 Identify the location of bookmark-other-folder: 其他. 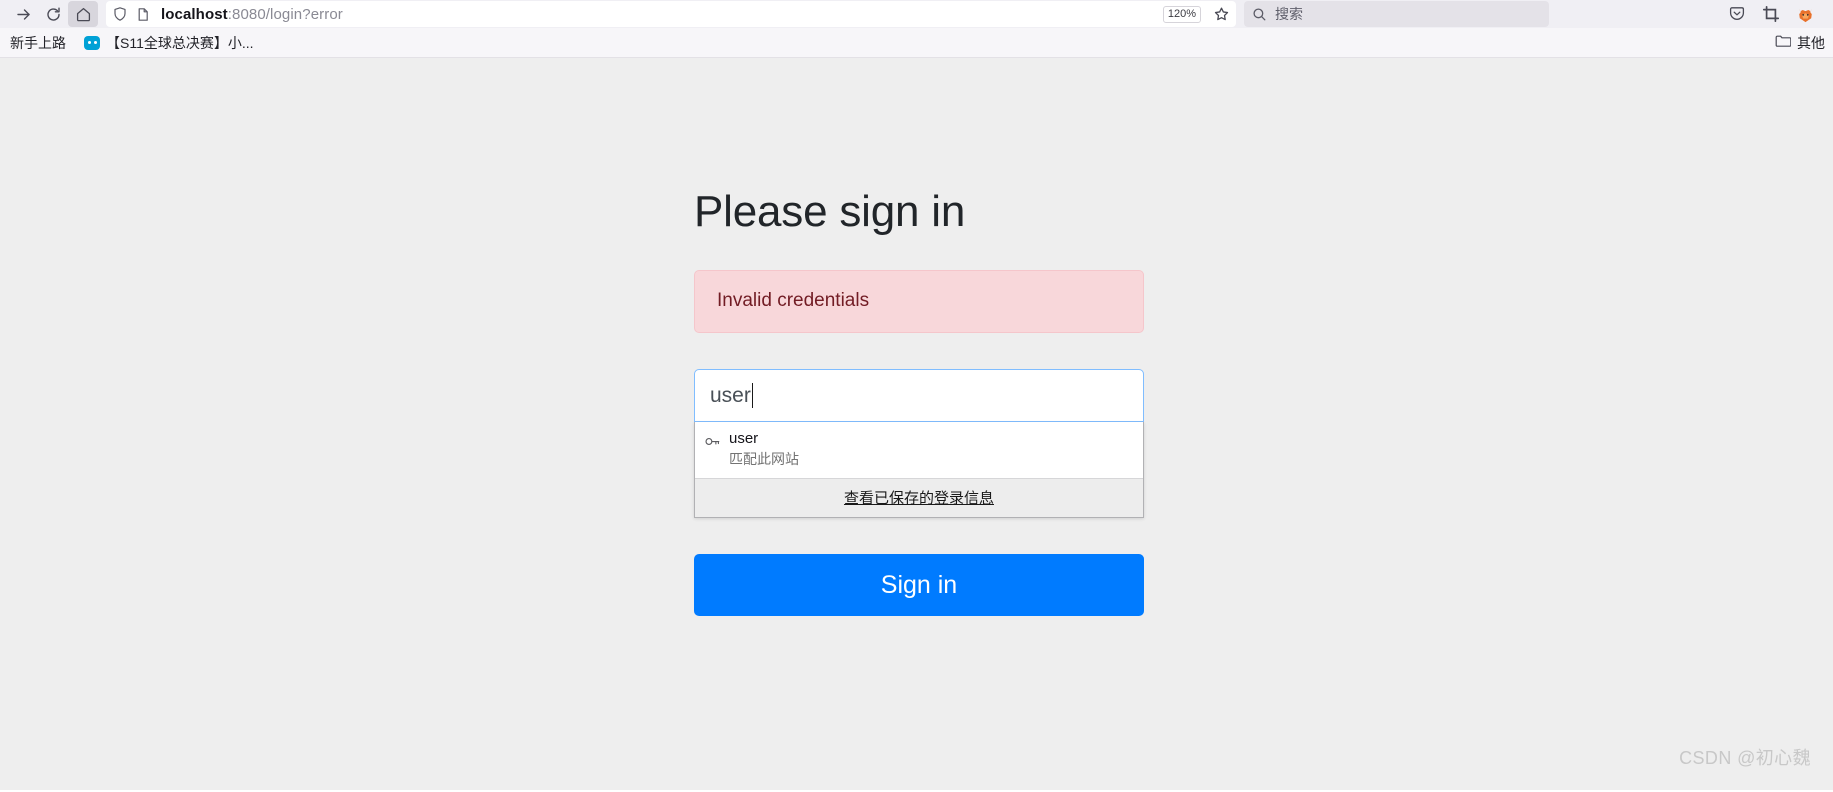
(1800, 43).